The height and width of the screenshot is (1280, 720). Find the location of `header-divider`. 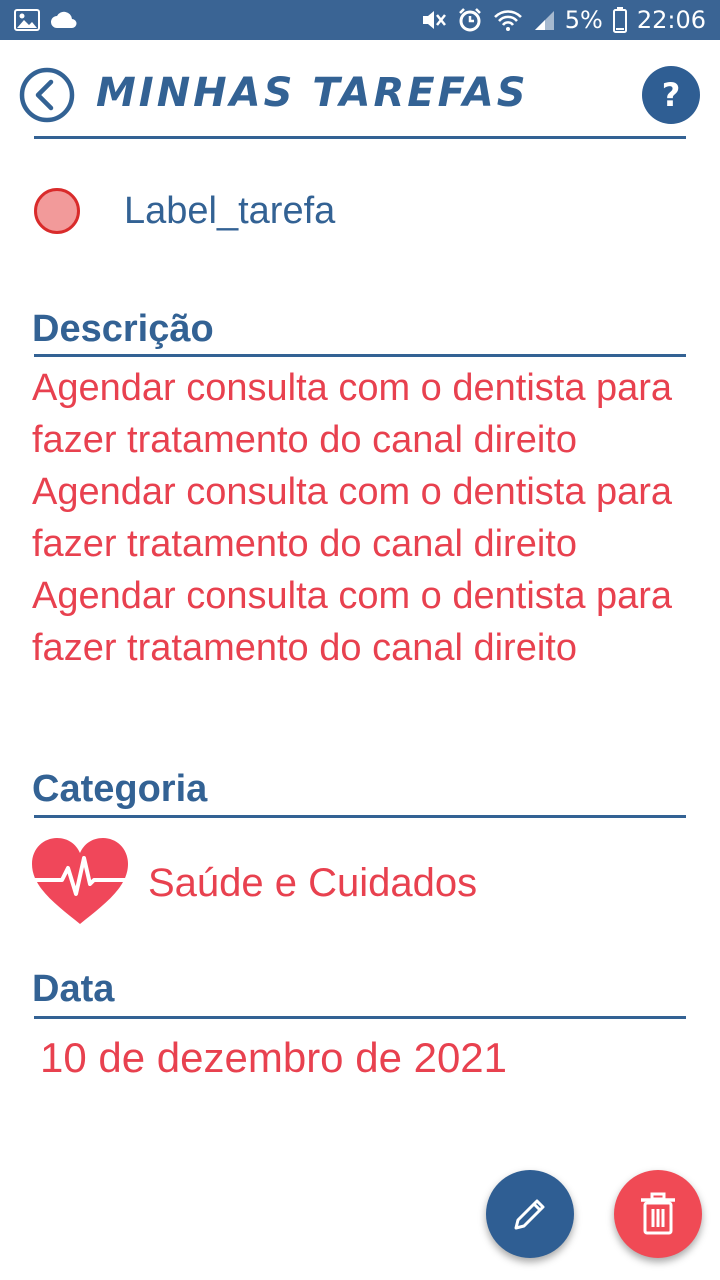

header-divider is located at coordinates (360, 137).